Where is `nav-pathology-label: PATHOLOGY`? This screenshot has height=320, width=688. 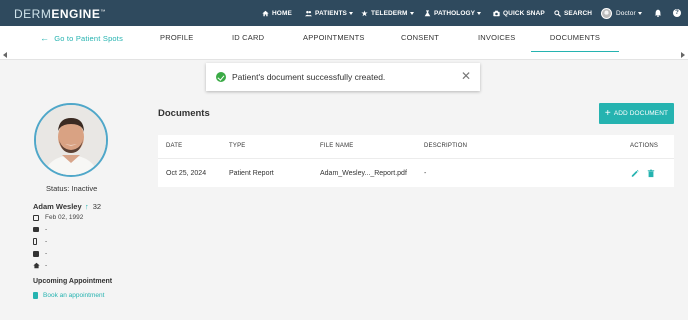 nav-pathology-label: PATHOLOGY is located at coordinates (455, 13).